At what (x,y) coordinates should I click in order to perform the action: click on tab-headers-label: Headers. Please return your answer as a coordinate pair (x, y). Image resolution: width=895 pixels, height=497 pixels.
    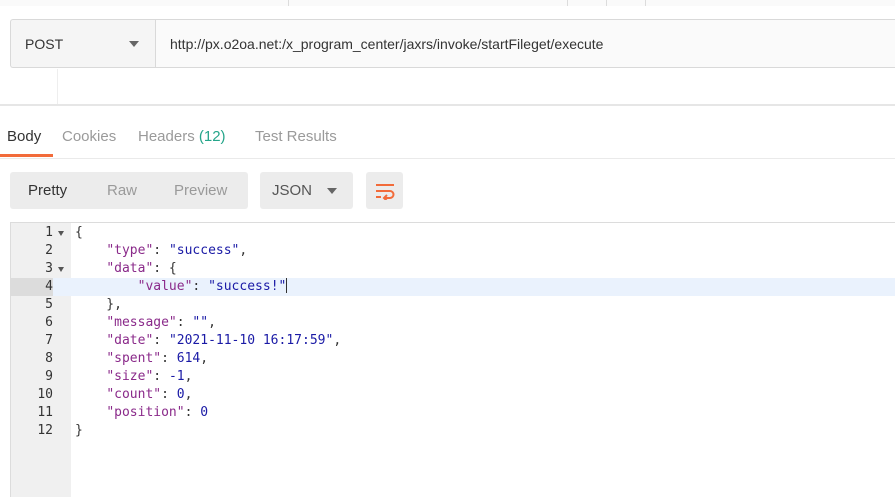
    Looking at the image, I should click on (166, 136).